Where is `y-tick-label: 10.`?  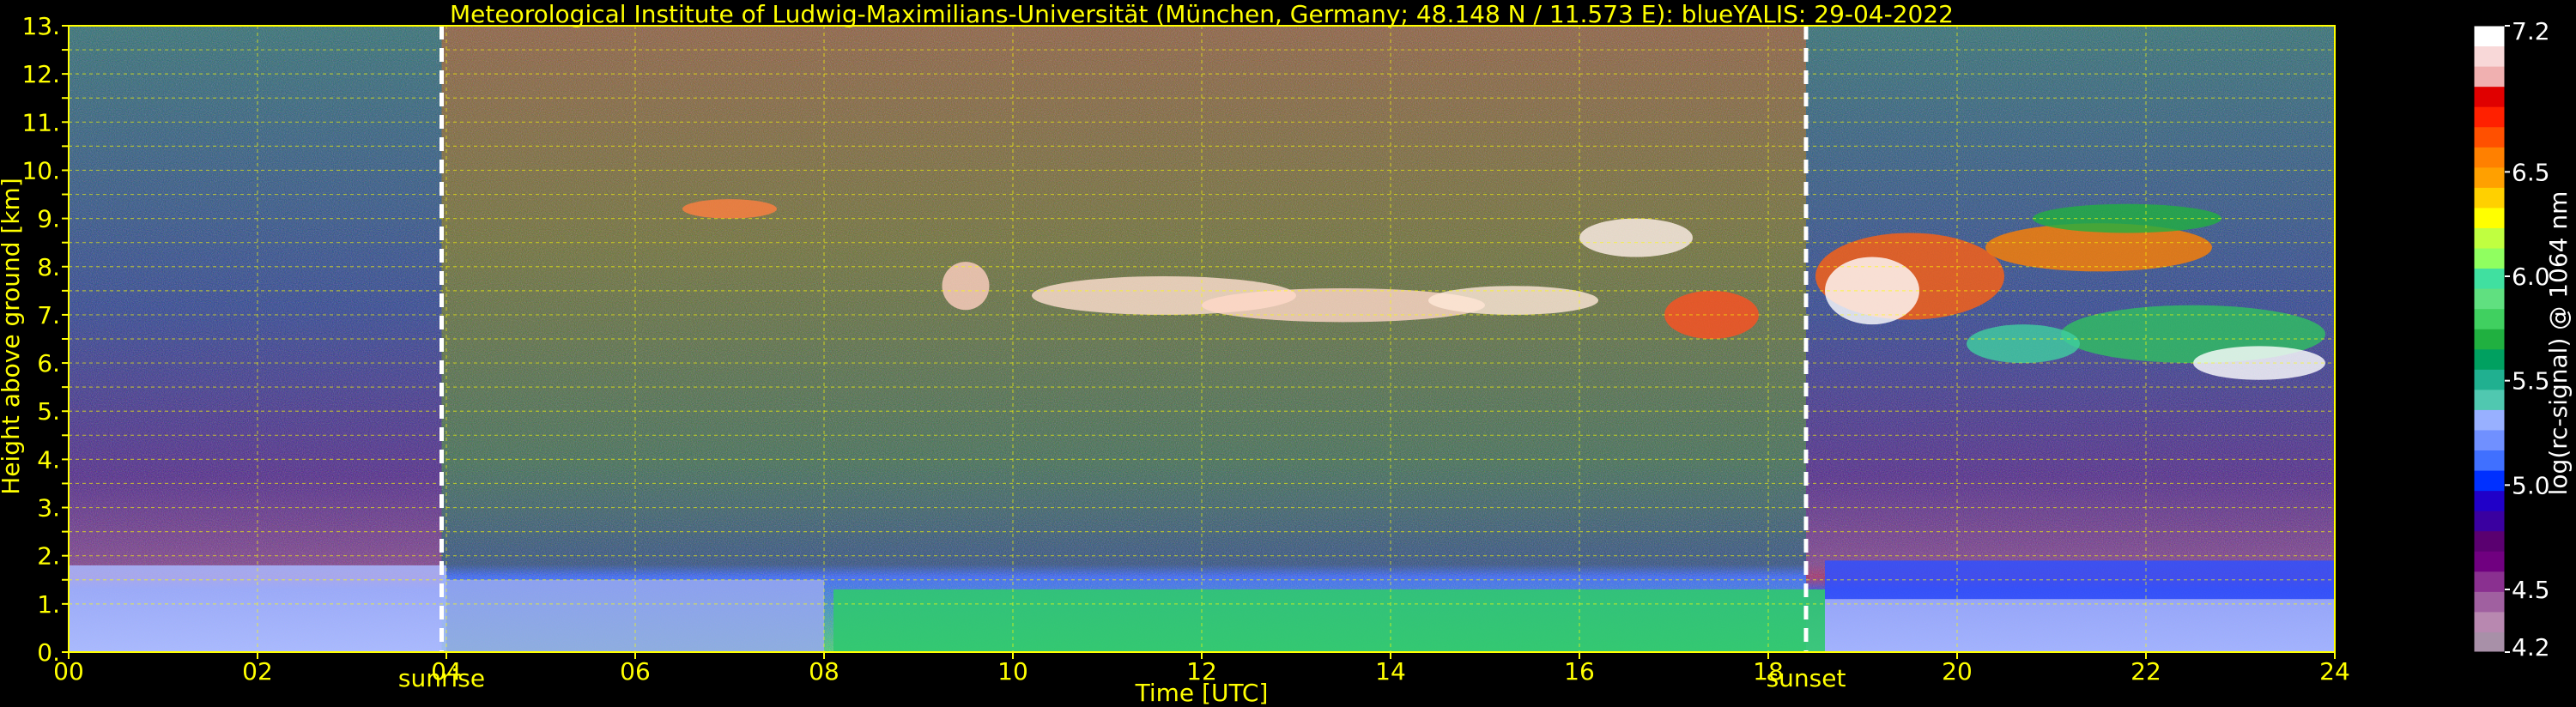 y-tick-label: 10. is located at coordinates (40, 170).